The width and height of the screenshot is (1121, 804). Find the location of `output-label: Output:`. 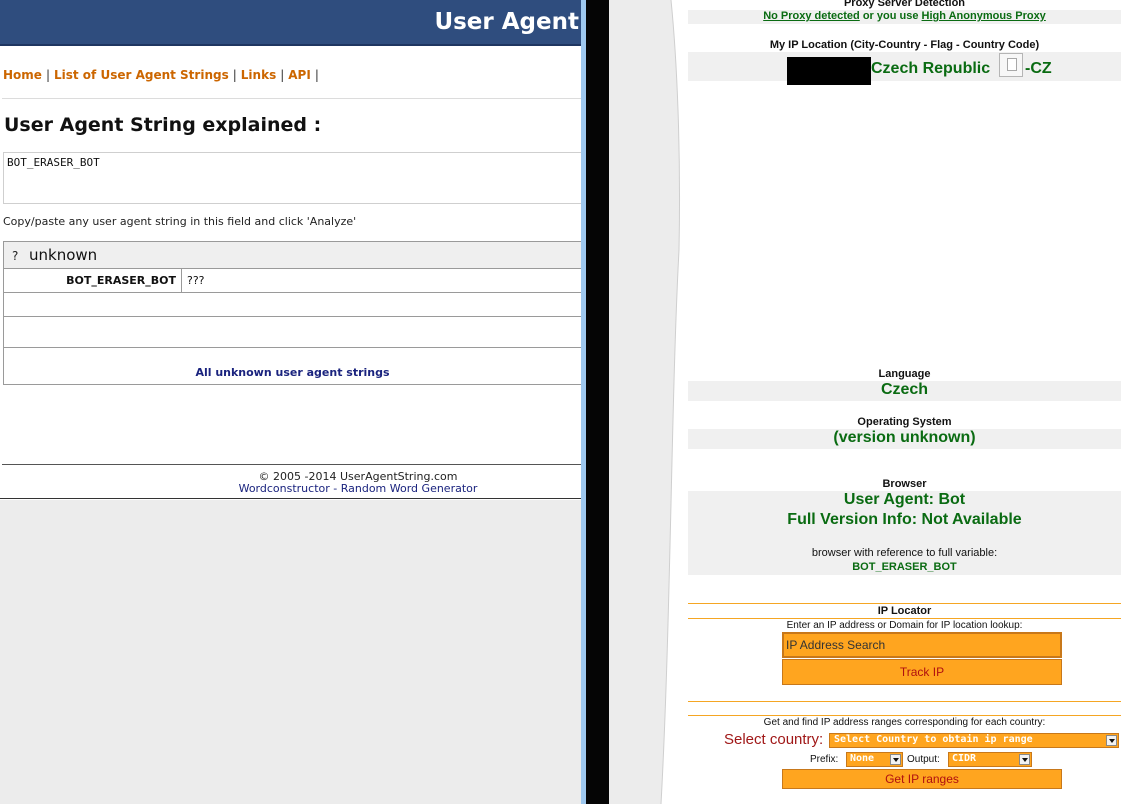

output-label: Output: is located at coordinates (923, 759).